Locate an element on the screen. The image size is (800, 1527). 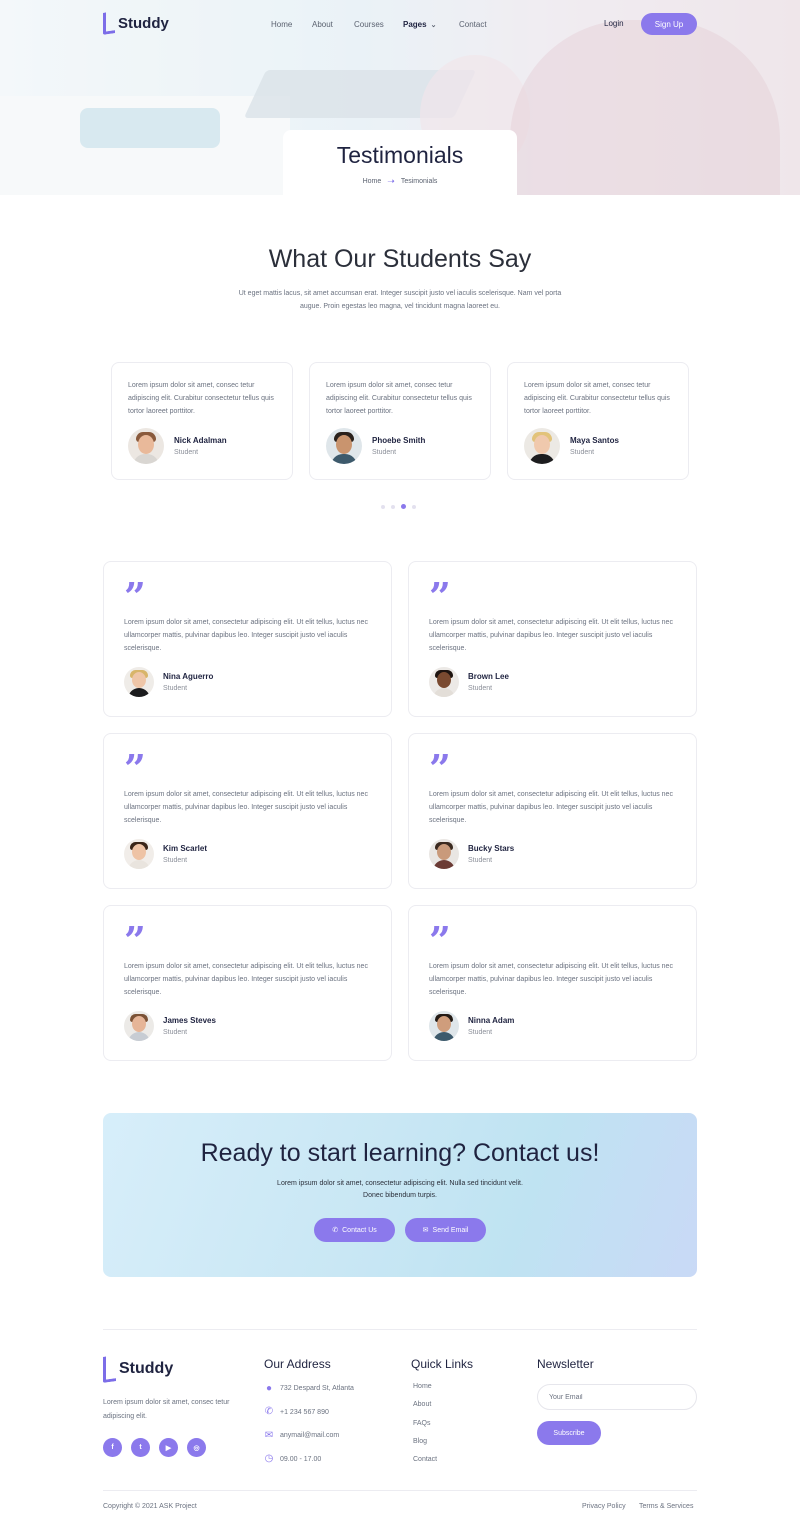
breadcrumb-home: Home is located at coordinates (372, 181).